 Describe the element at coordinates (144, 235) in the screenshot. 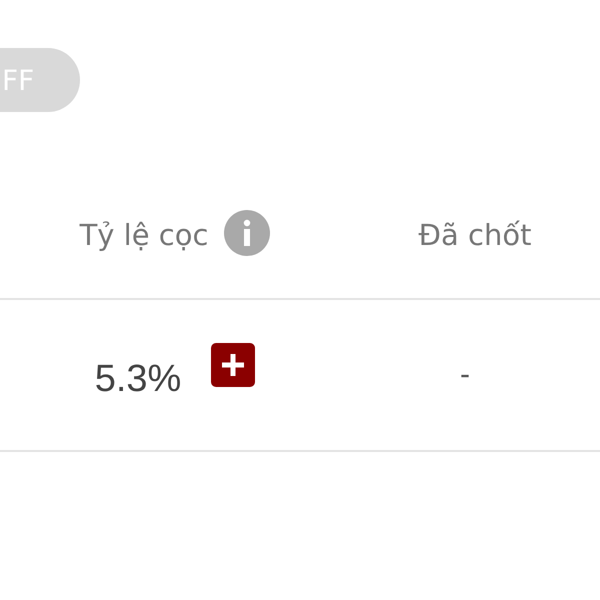

I see `column-header: Tỷ lệ cọc` at that location.